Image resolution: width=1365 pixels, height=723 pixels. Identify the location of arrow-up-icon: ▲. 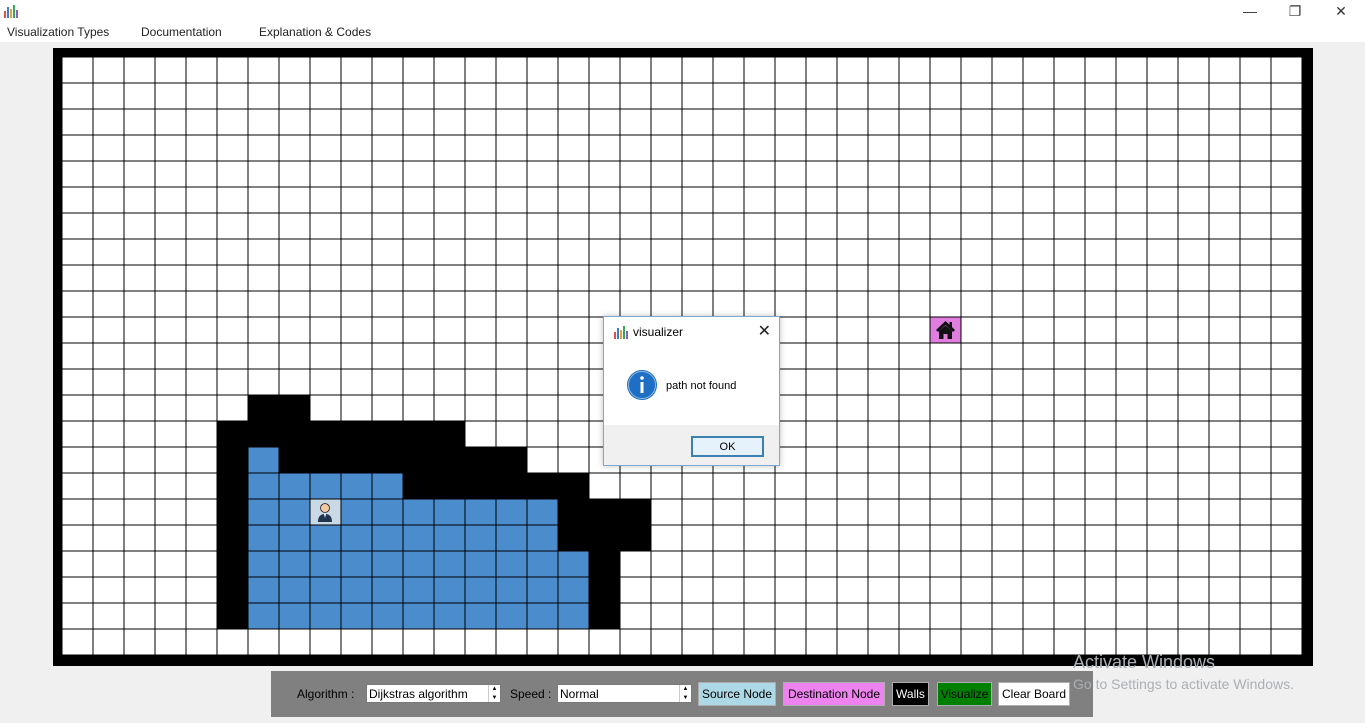
(495, 689).